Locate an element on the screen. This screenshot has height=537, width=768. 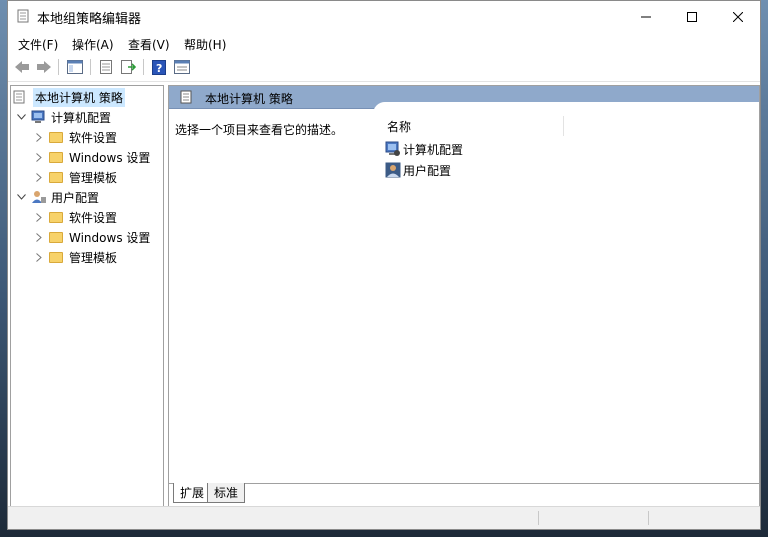
tree-item-computer-config: 计算机配置 is located at coordinates (63, 117).